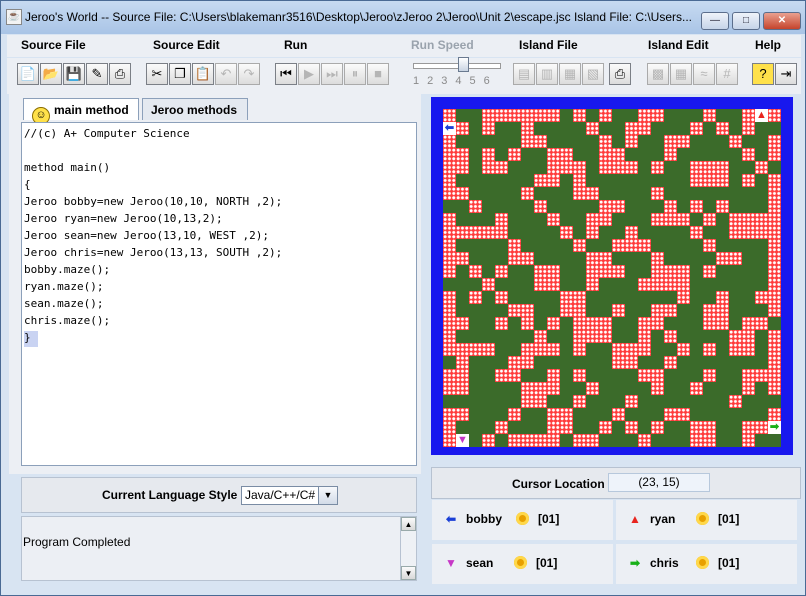  Describe the element at coordinates (449, 128) in the screenshot. I see `jeroo-bobby-icon: ⬅` at that location.